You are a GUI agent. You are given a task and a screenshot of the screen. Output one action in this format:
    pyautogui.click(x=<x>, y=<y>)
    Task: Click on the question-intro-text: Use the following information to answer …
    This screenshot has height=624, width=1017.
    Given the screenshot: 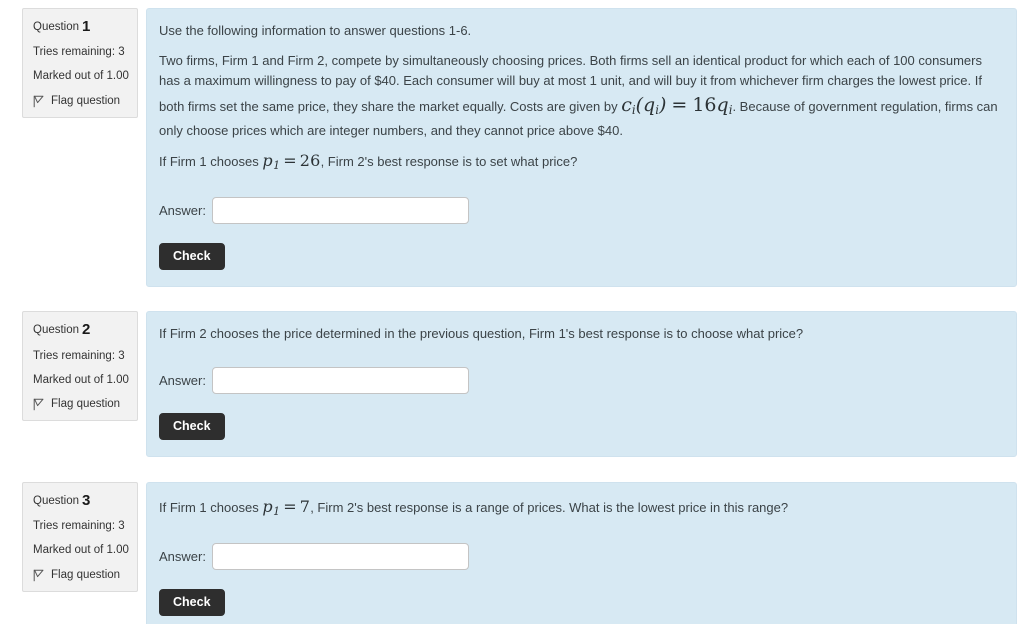 What is the action you would take?
    pyautogui.click(x=315, y=30)
    